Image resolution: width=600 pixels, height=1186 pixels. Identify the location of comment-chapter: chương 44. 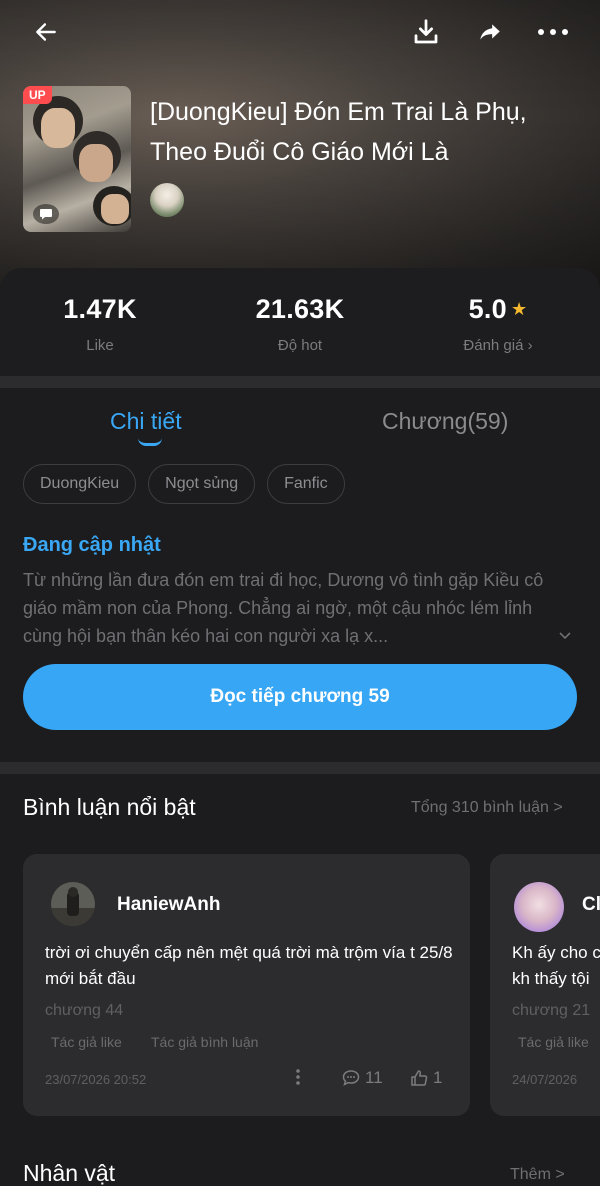
(84, 1011).